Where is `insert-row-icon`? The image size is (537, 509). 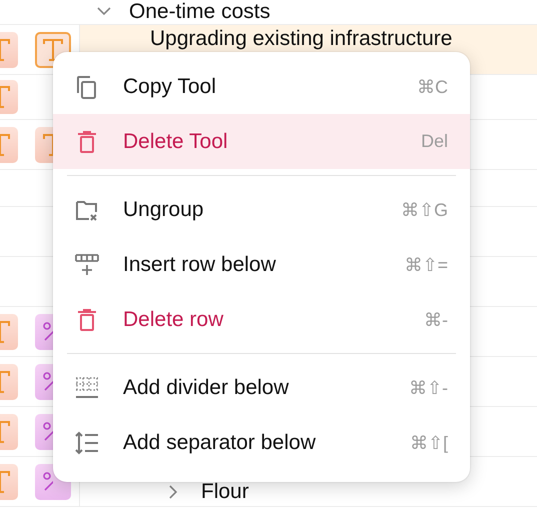 insert-row-icon is located at coordinates (87, 264).